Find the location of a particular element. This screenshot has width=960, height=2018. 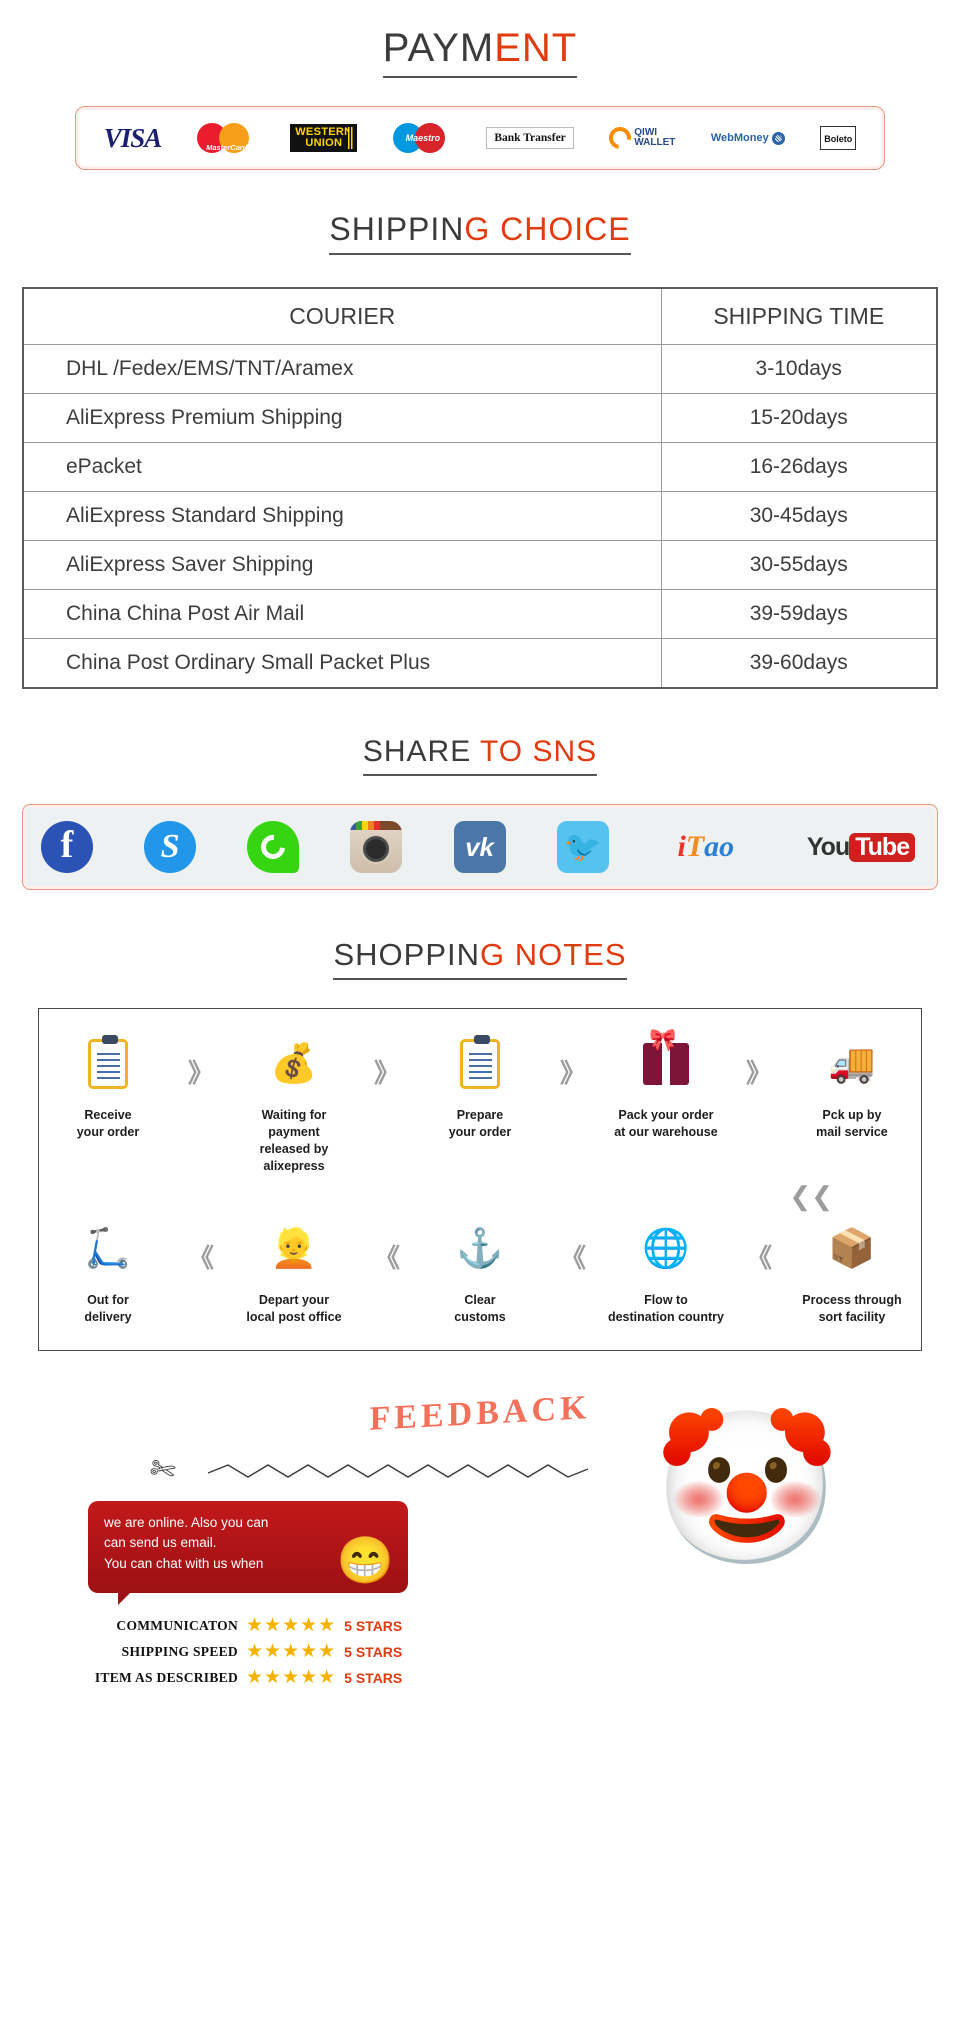

step-label-line1: Pack your order is located at coordinates (666, 1115).